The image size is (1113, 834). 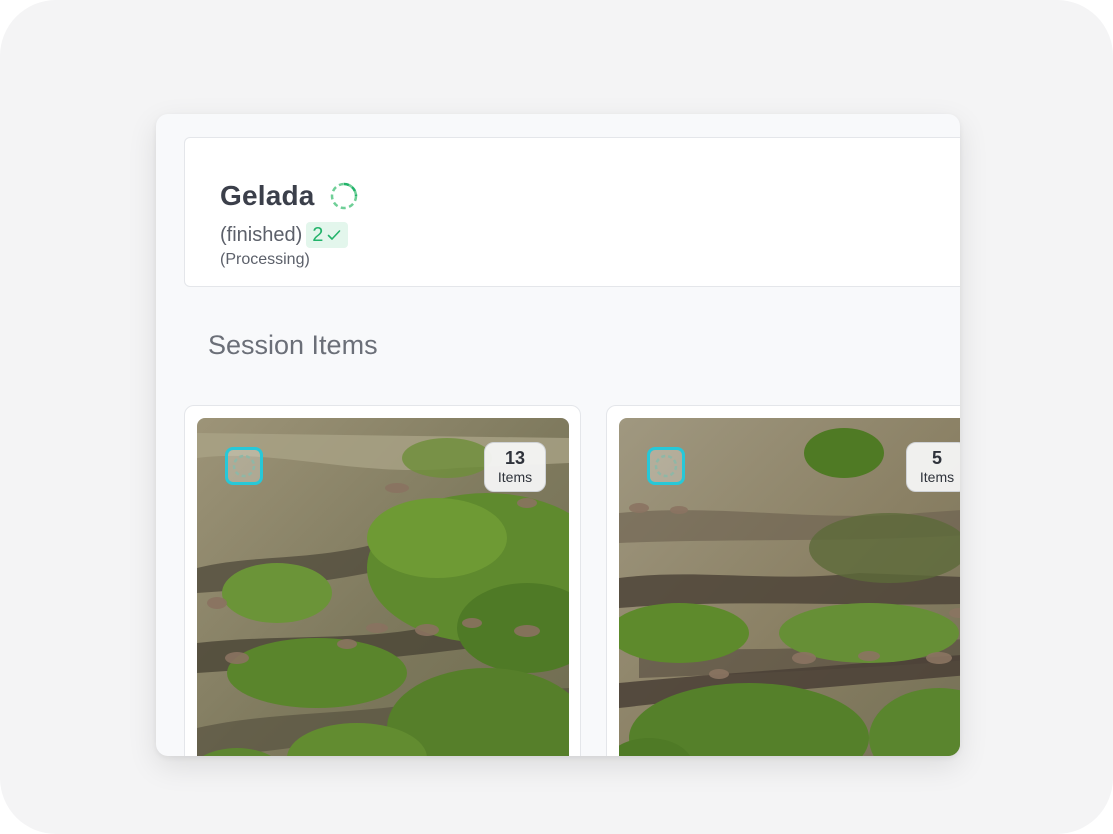 What do you see at coordinates (789, 587) in the screenshot?
I see `aerial-thumbnail: 5 Items` at bounding box center [789, 587].